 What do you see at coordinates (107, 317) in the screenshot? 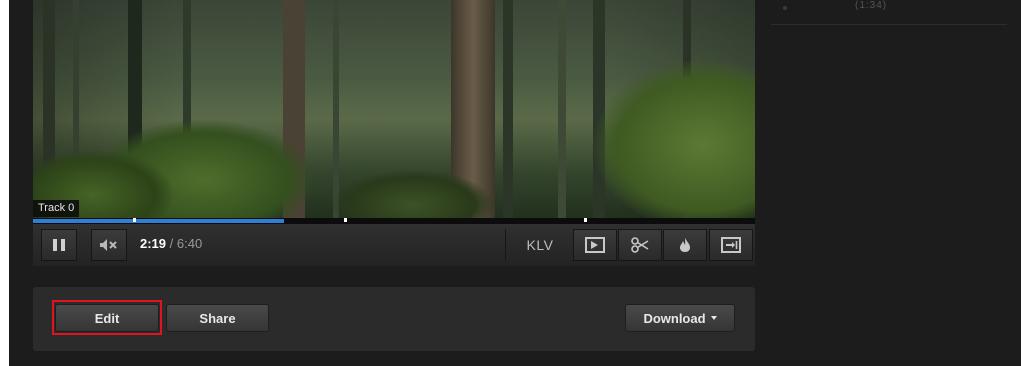
I see `edit-highlight-box` at bounding box center [107, 317].